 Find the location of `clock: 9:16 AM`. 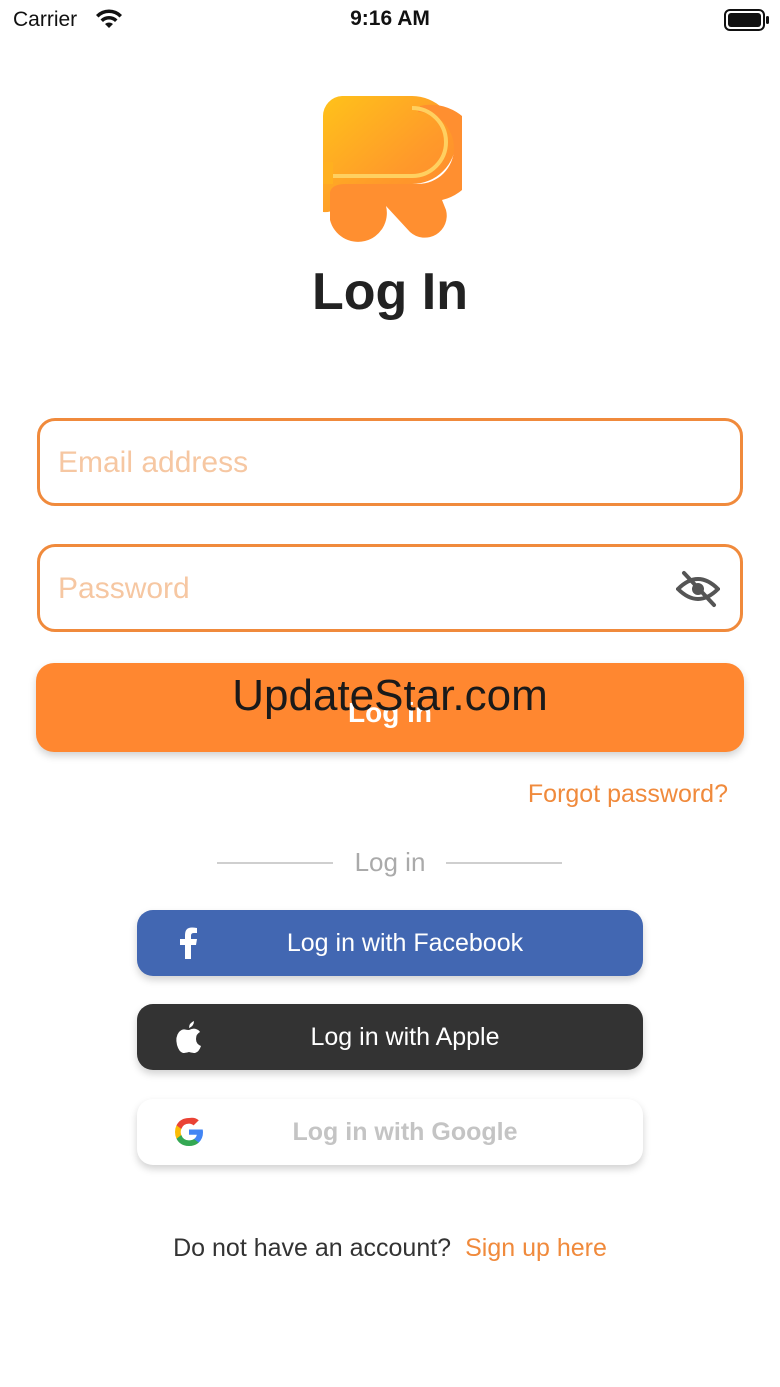

clock: 9:16 AM is located at coordinates (390, 18).